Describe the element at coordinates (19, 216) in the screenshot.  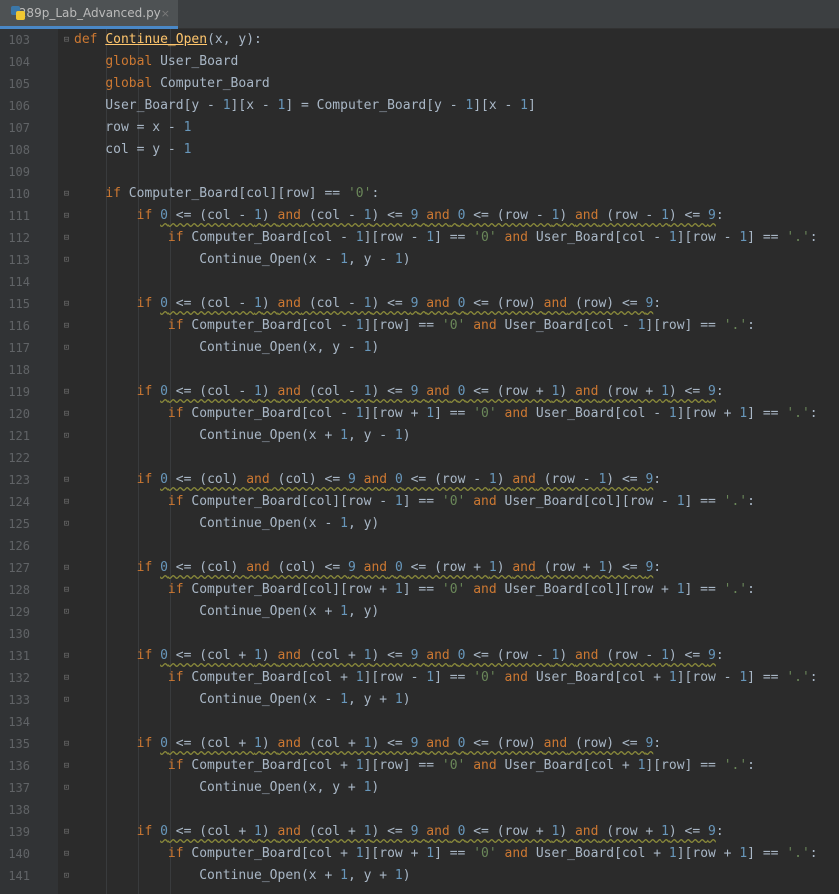
I see `line-number: 111` at that location.